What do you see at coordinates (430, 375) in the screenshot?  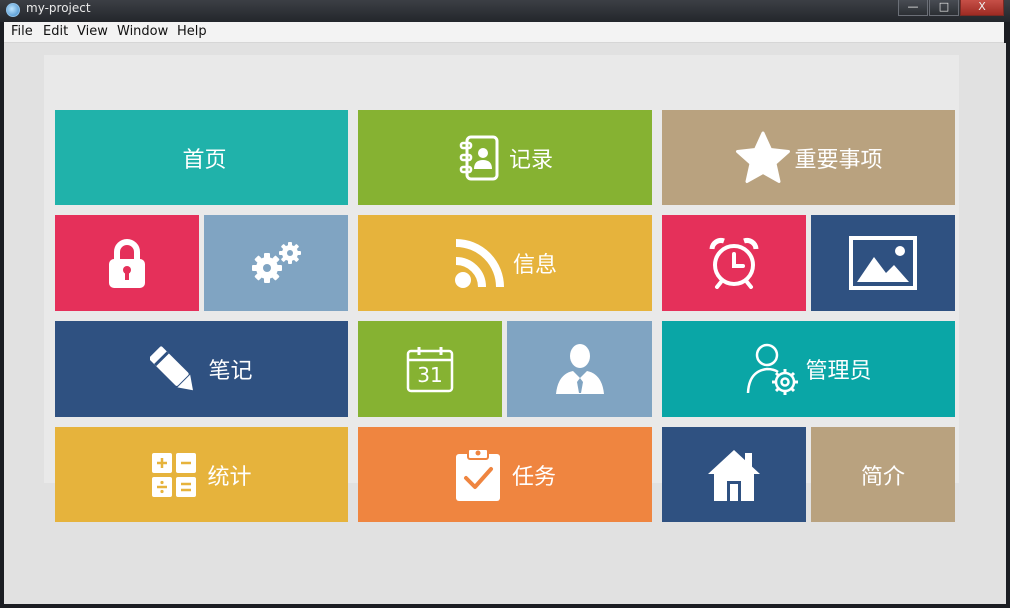 I see `calendar-day-number: 31` at bounding box center [430, 375].